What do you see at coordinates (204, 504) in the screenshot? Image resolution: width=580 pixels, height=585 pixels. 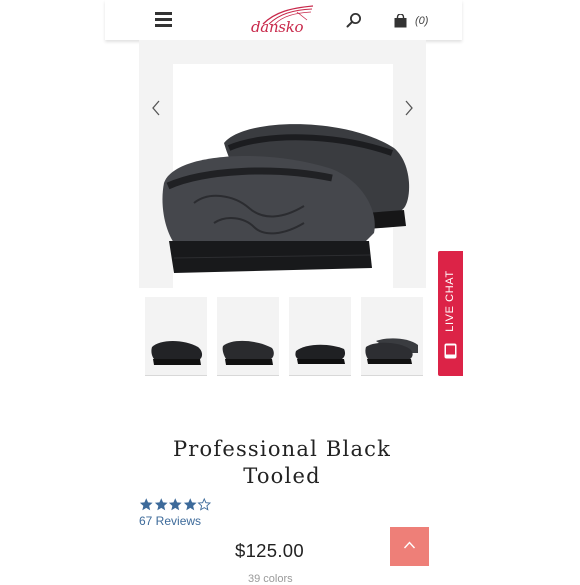 I see `star-empty-icon` at bounding box center [204, 504].